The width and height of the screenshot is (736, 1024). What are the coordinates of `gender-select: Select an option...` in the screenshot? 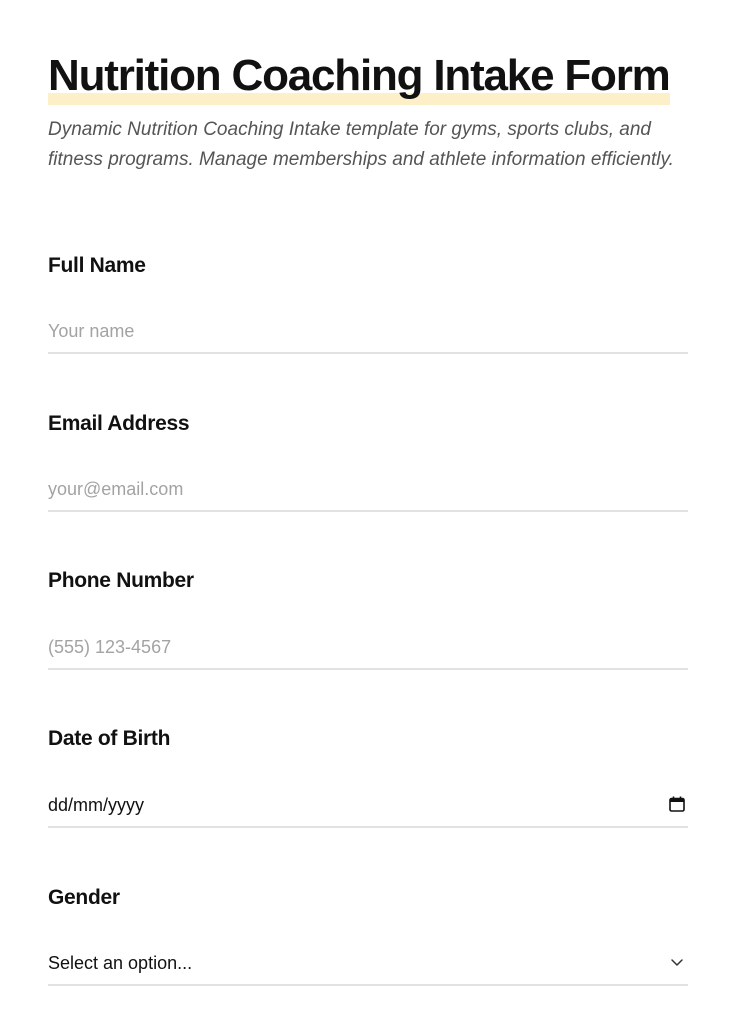 It's located at (368, 964).